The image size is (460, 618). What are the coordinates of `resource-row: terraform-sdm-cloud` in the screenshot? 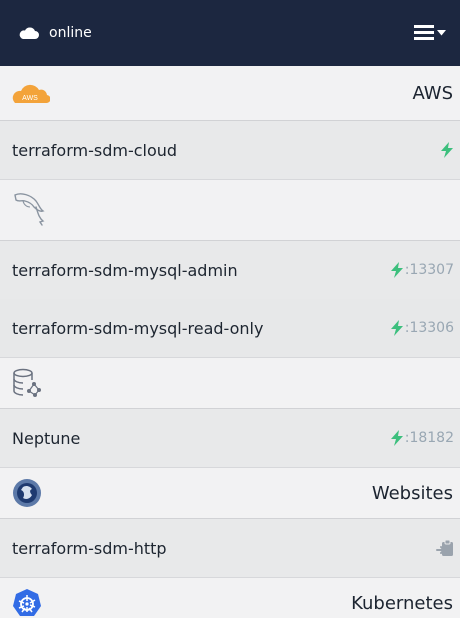 It's located at (230, 150).